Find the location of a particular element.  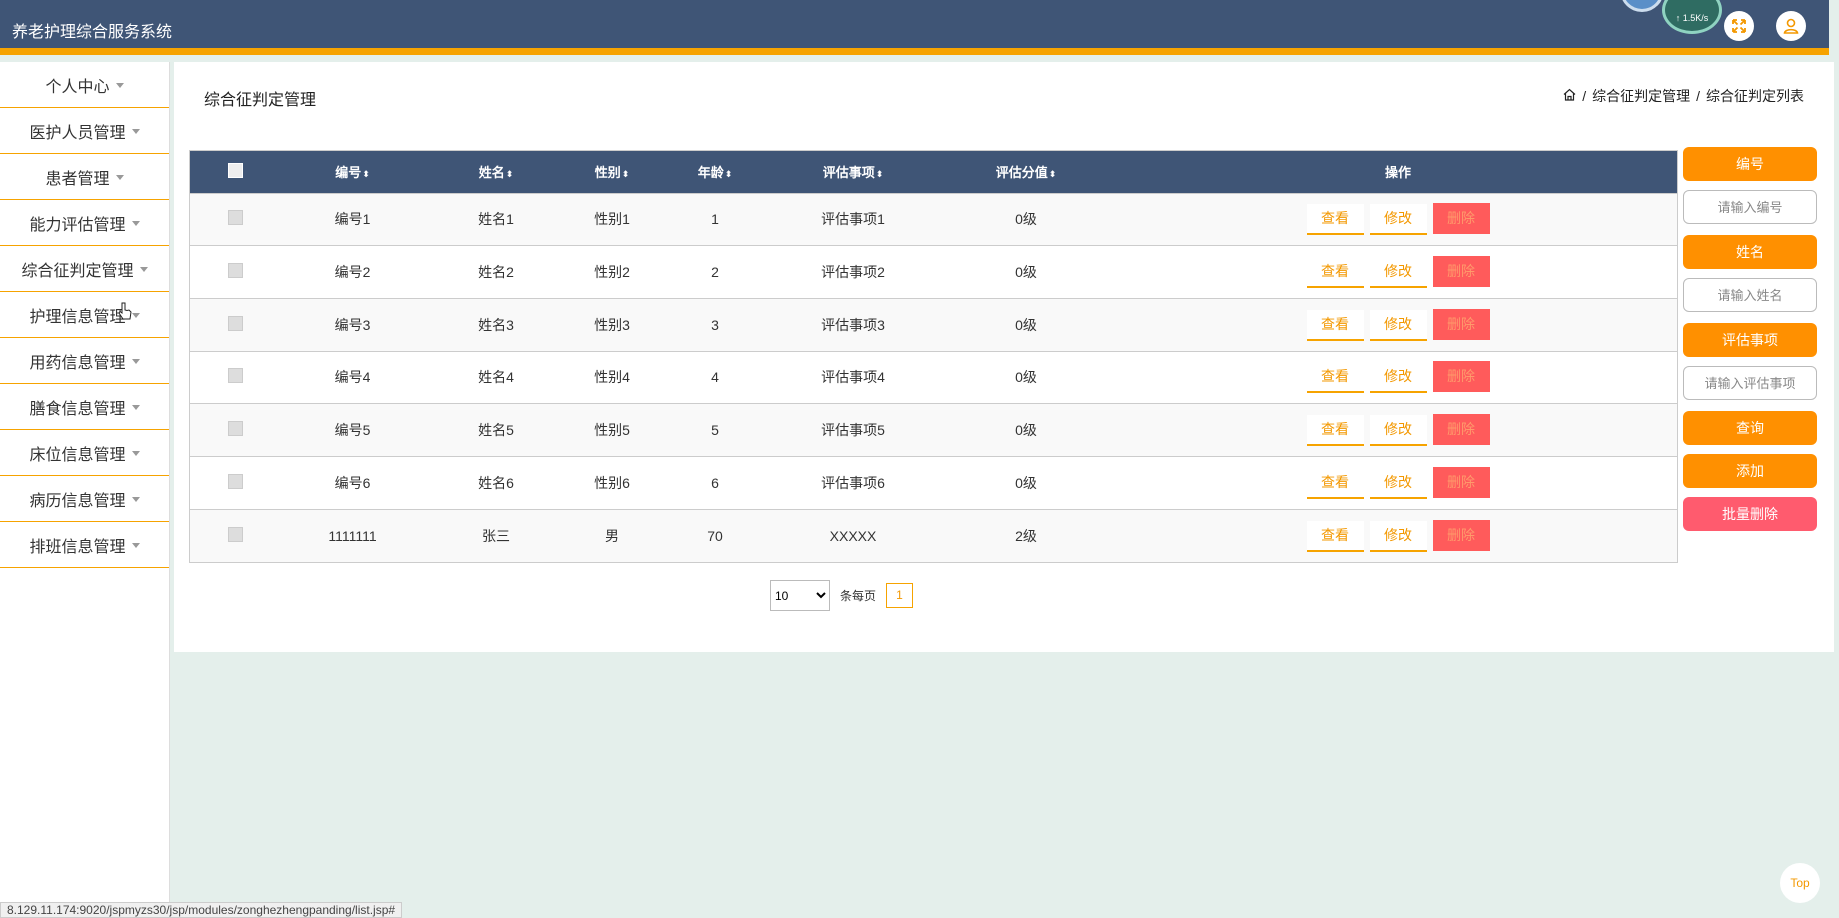

cell-age: 70 is located at coordinates (715, 535).